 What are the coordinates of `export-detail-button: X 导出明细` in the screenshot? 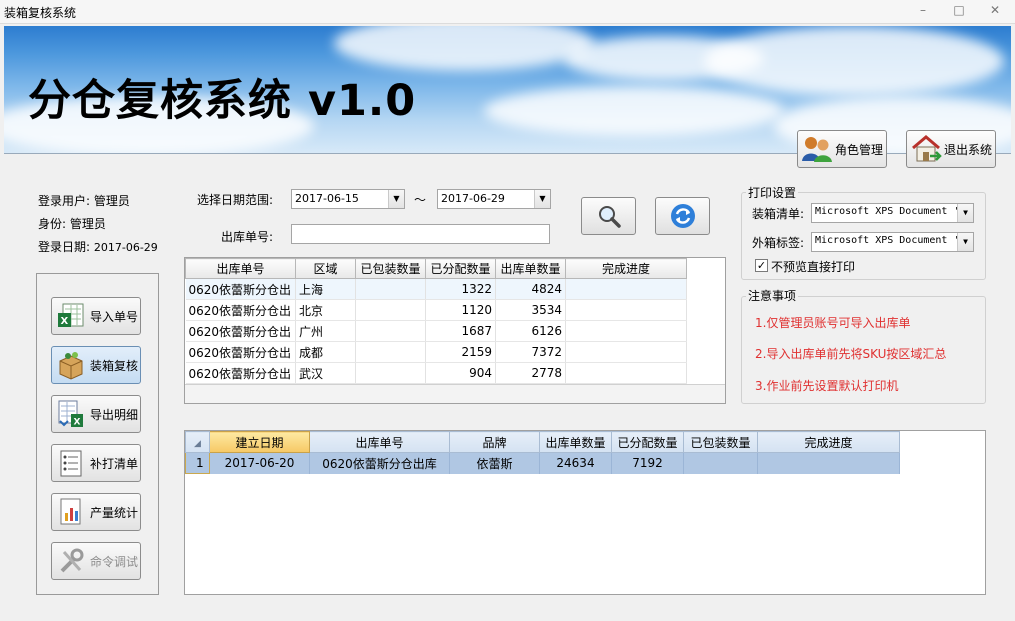 It's located at (96, 414).